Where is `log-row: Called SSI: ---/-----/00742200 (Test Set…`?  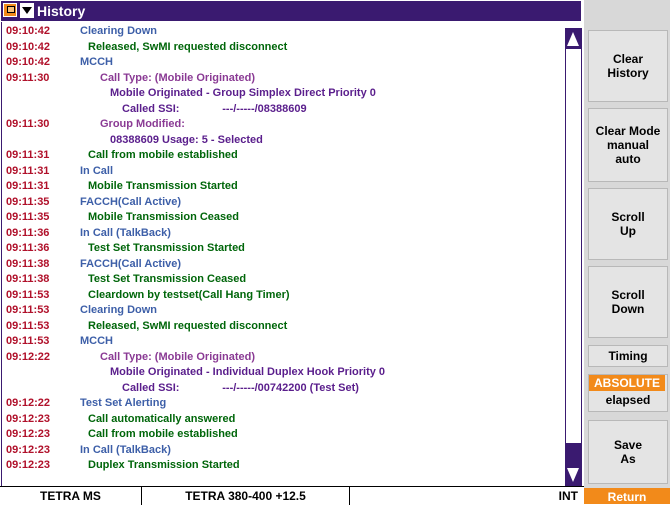
log-row: Called SSI: ---/-----/00742200 (Test Set… is located at coordinates (182, 388).